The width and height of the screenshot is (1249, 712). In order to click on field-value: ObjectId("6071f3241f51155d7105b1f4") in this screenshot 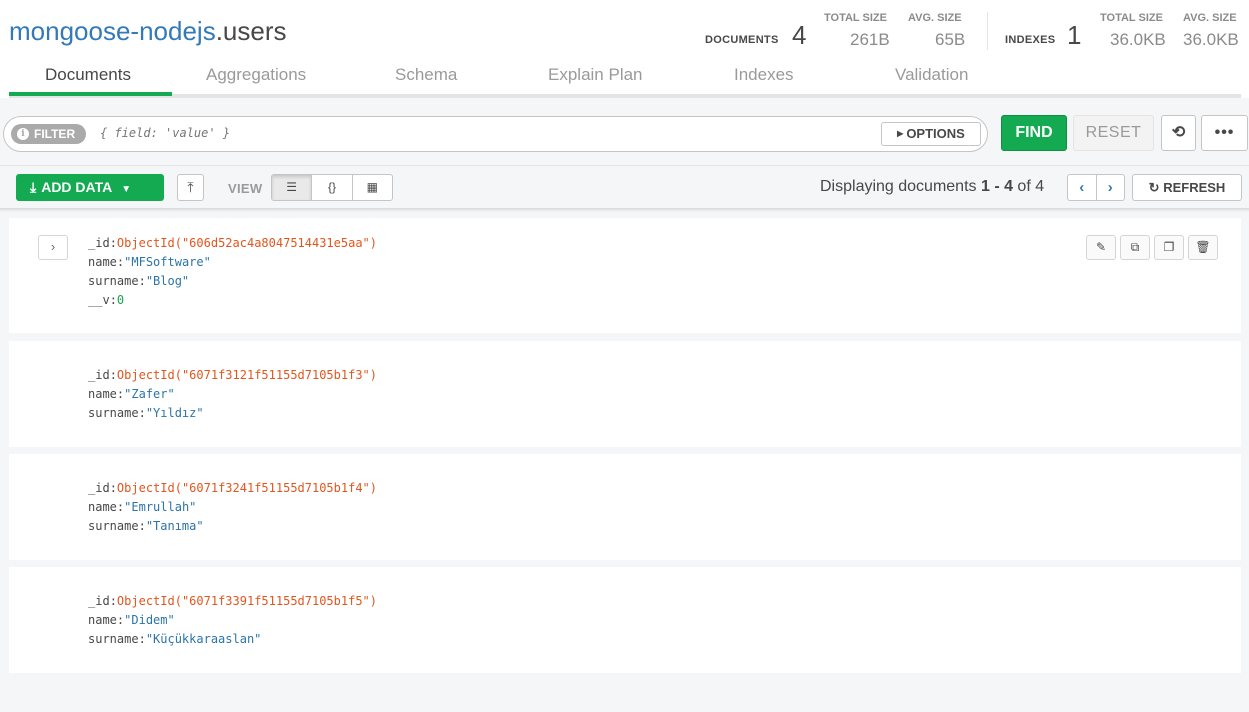, I will do `click(247, 488)`.